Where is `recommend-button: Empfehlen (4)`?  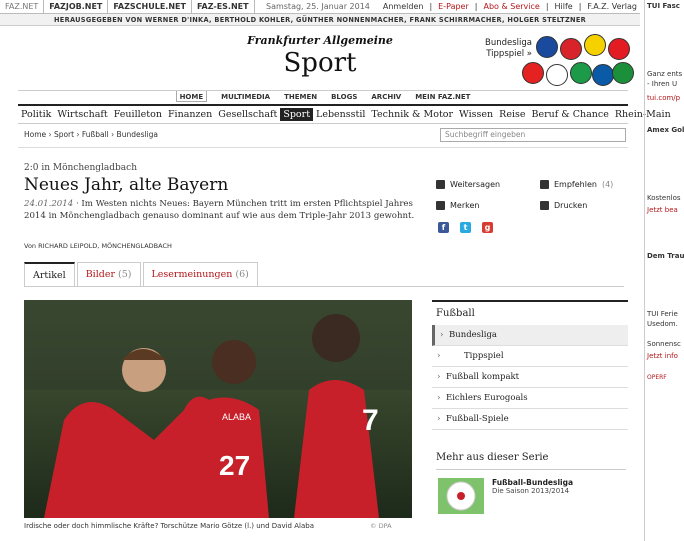 recommend-button: Empfehlen (4) is located at coordinates (576, 184).